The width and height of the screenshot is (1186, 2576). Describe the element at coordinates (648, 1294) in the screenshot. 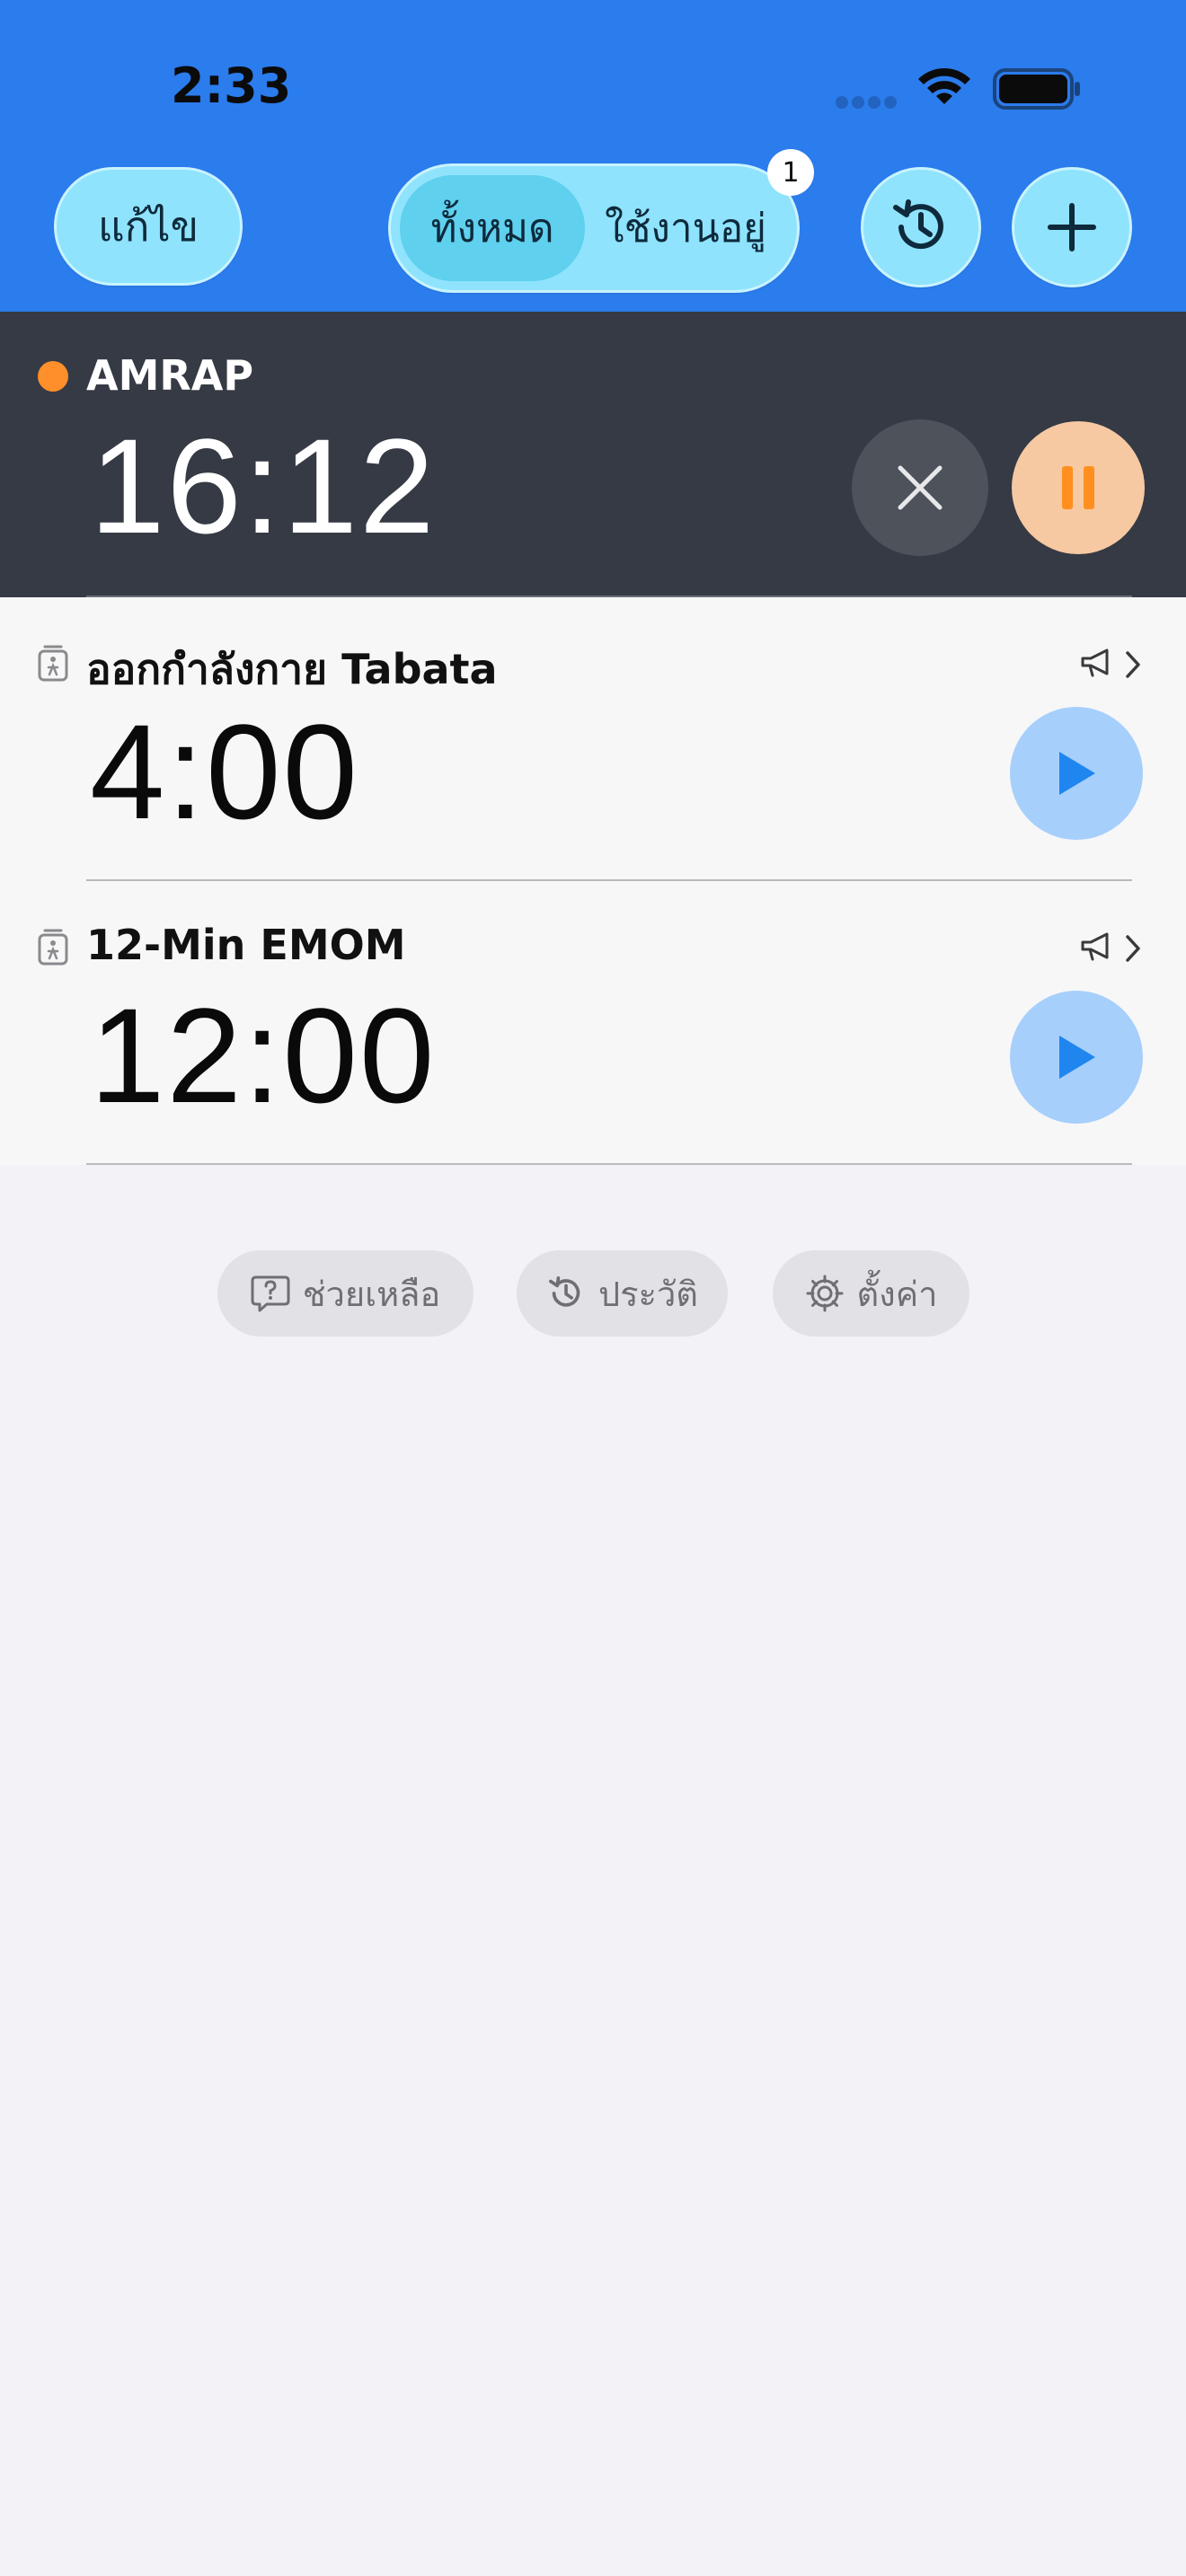

I see `history-label: ประวัติ` at that location.